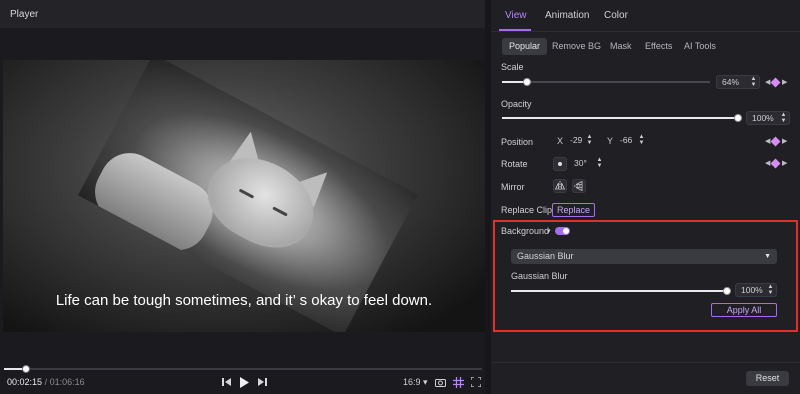 Image resolution: width=800 pixels, height=394 pixels. Describe the element at coordinates (738, 118) in the screenshot. I see `opacity-slider-thumb` at that location.